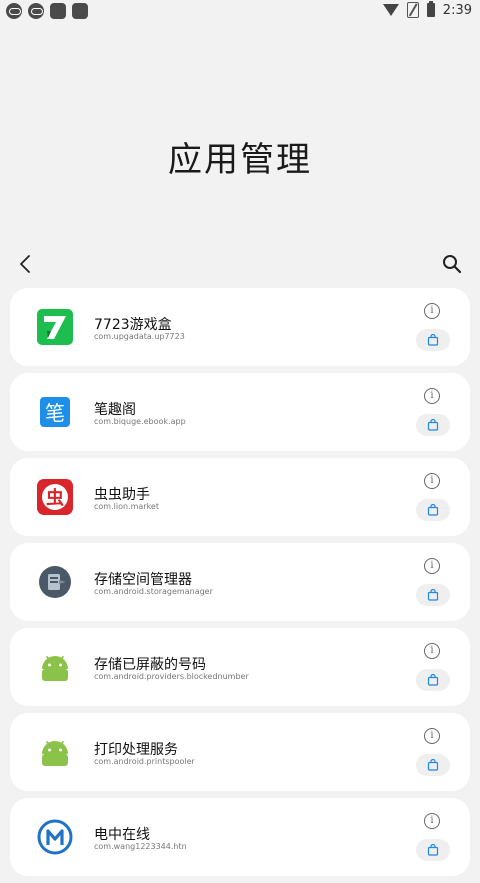  Describe the element at coordinates (240, 582) in the screenshot. I see `app-card: 存储空间管理器 com.android.storagemanager i` at that location.